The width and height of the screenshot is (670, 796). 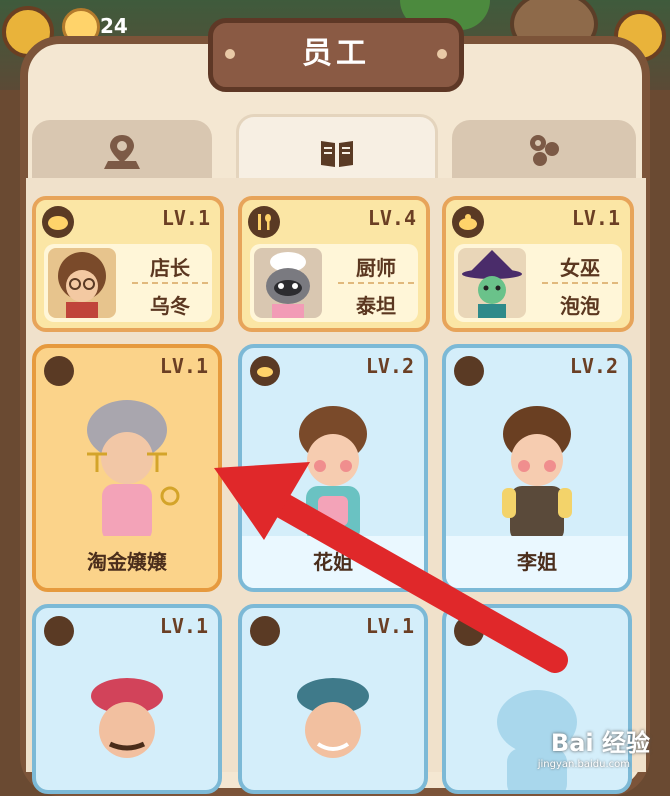 I want to click on tab-location, so click(x=122, y=151).